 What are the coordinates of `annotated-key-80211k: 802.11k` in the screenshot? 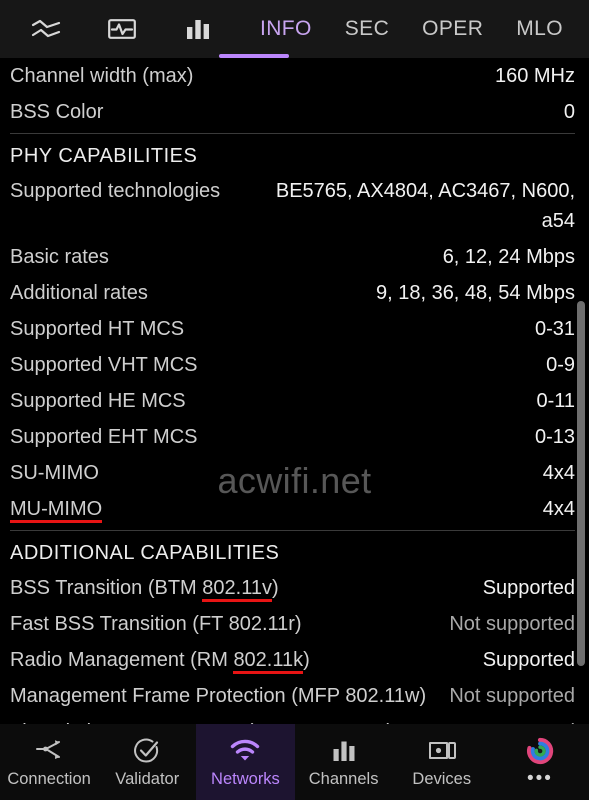 It's located at (268, 660).